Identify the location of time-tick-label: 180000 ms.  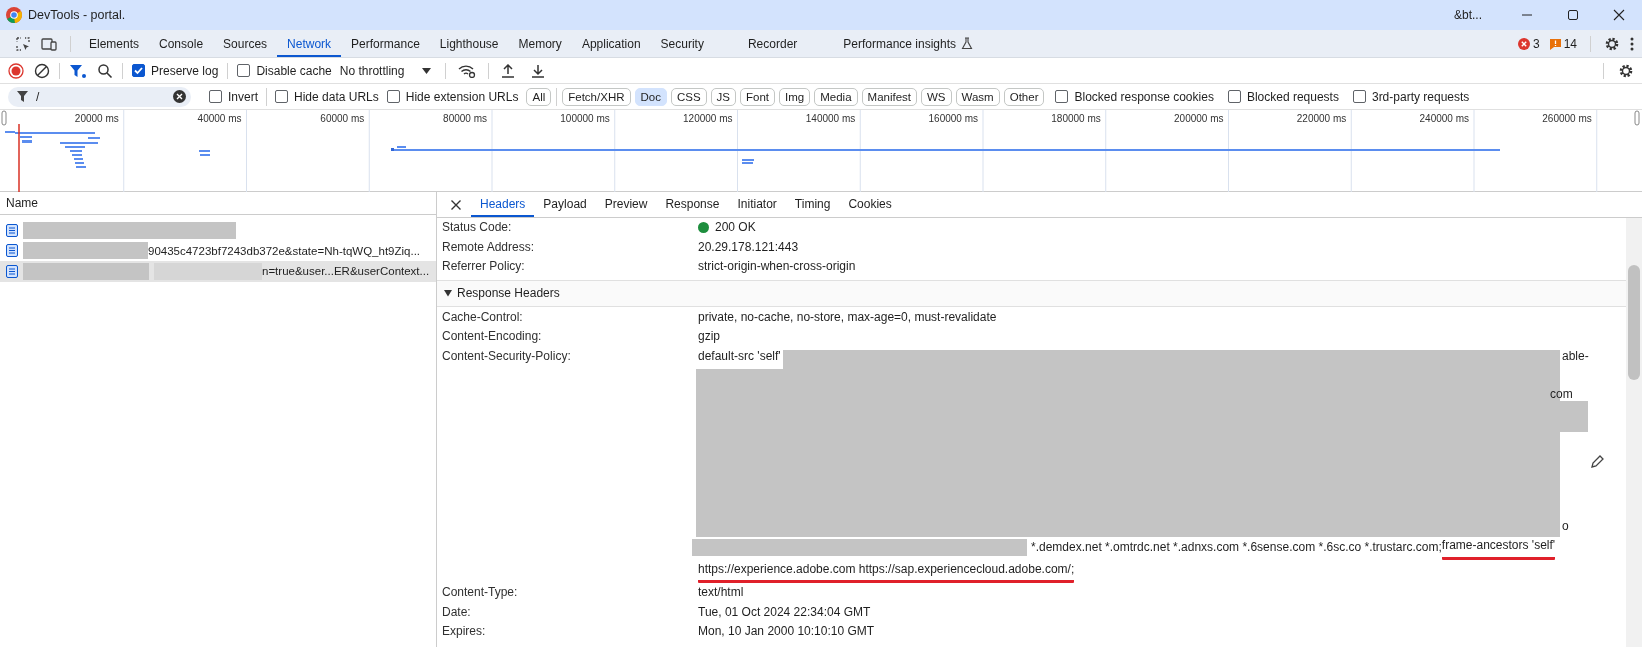
(1076, 118).